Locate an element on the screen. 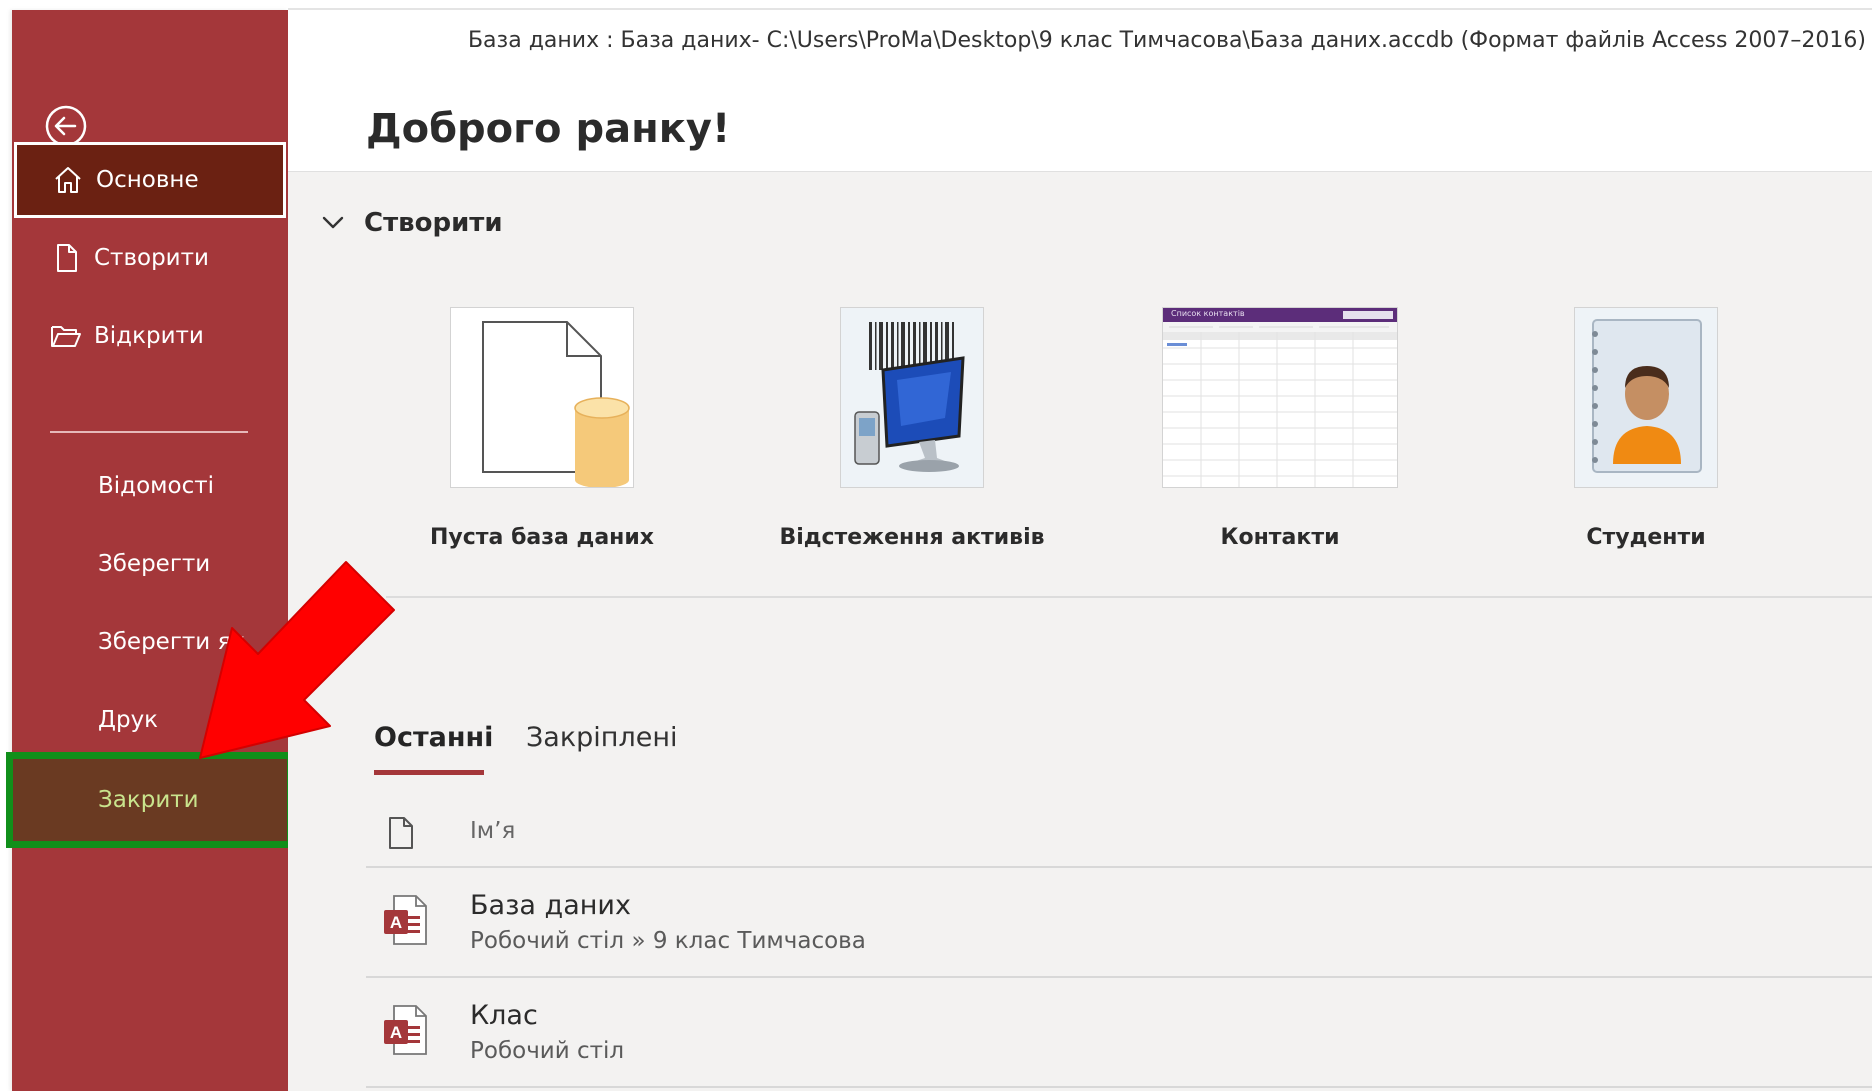  contacts-thumb-grid is located at coordinates (1280, 399).